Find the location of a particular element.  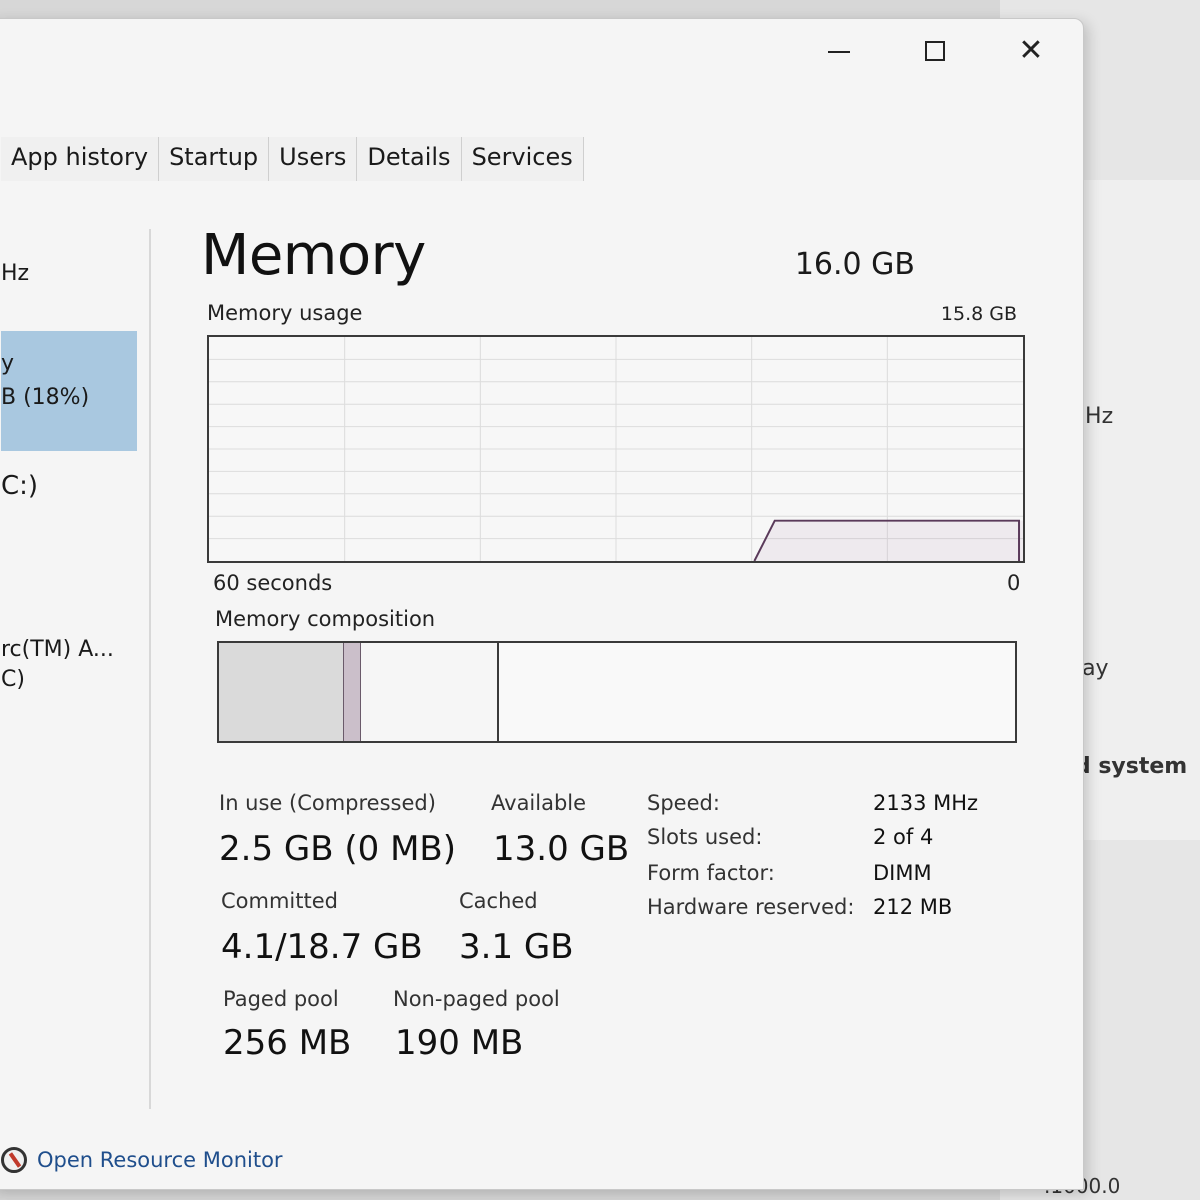

paged-pool-label: Paged pool is located at coordinates (281, 999).